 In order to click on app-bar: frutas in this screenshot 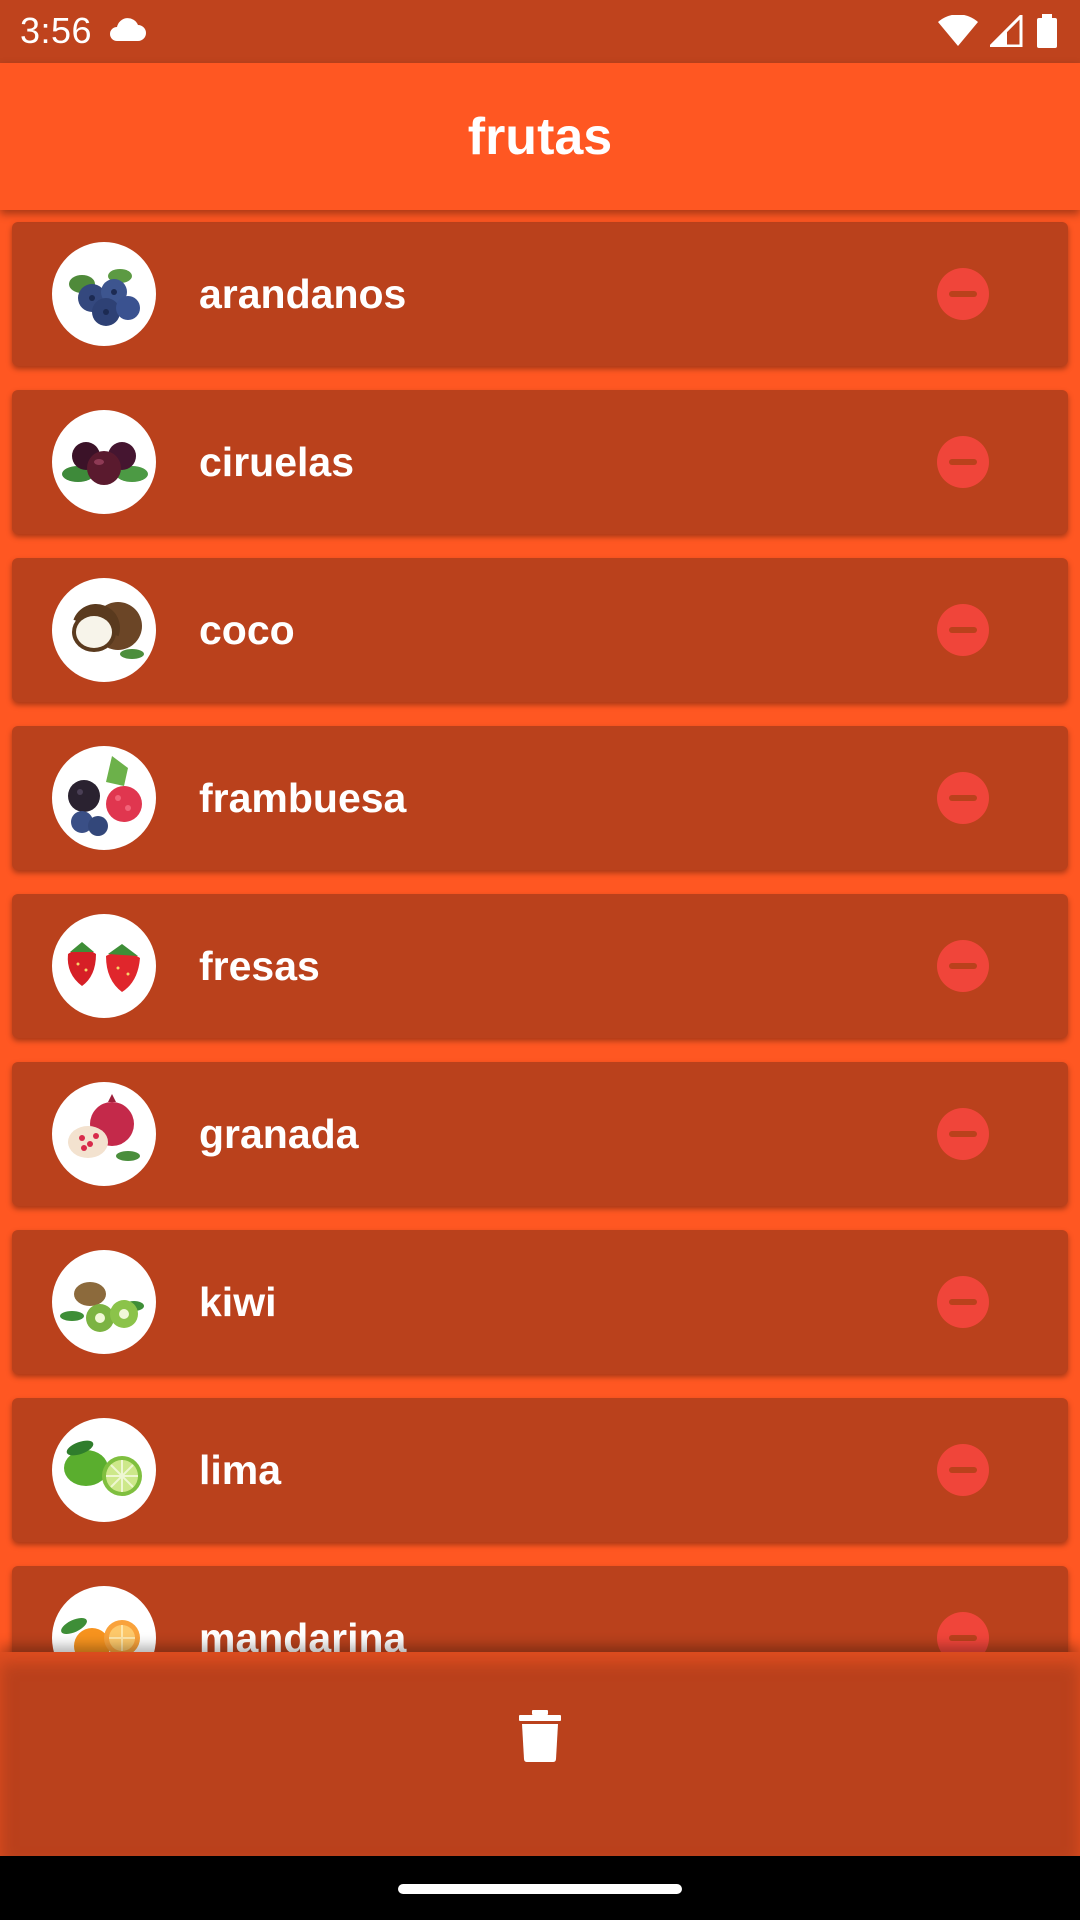, I will do `click(540, 136)`.